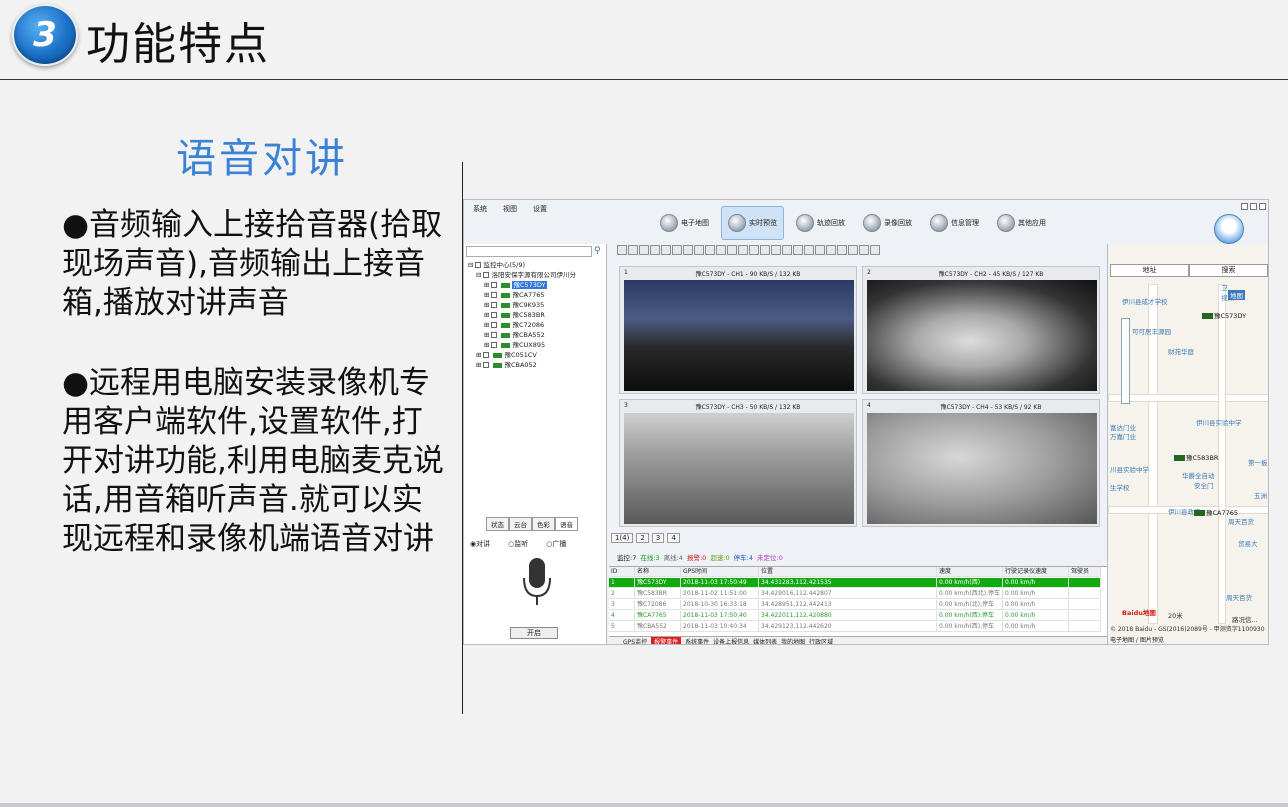  What do you see at coordinates (738, 330) in the screenshot?
I see `video-cell: 1 豫C573DY - CH1 - 90 KB/S / 132 KB` at bounding box center [738, 330].